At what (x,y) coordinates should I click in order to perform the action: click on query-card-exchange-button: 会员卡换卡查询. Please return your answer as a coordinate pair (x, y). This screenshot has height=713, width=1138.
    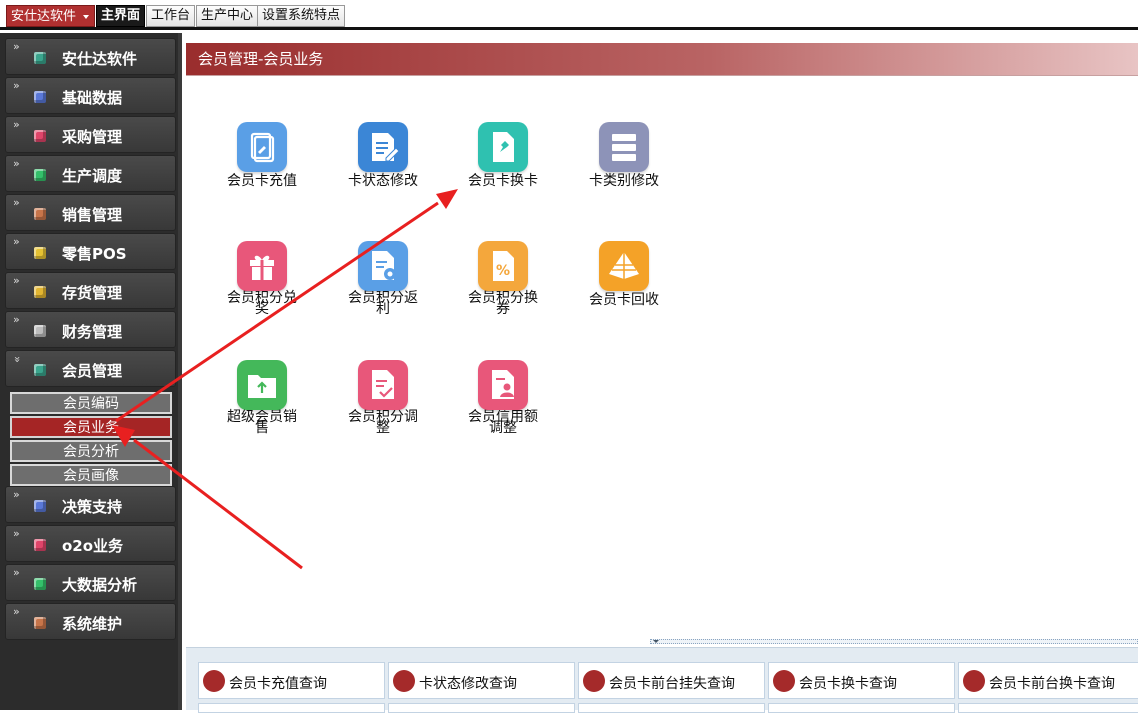
    Looking at the image, I should click on (861, 680).